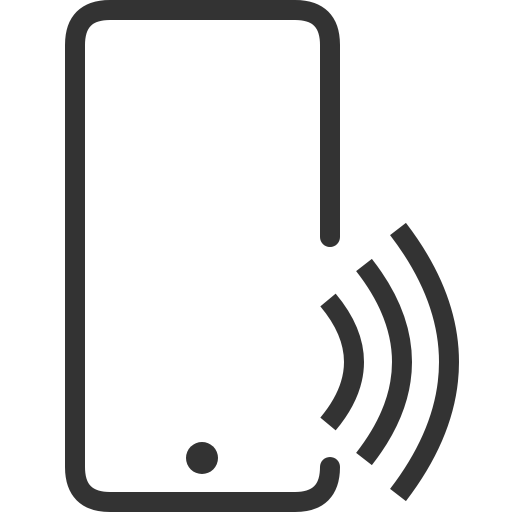 The height and width of the screenshot is (512, 512). I want to click on home-button-dot, so click(202, 458).